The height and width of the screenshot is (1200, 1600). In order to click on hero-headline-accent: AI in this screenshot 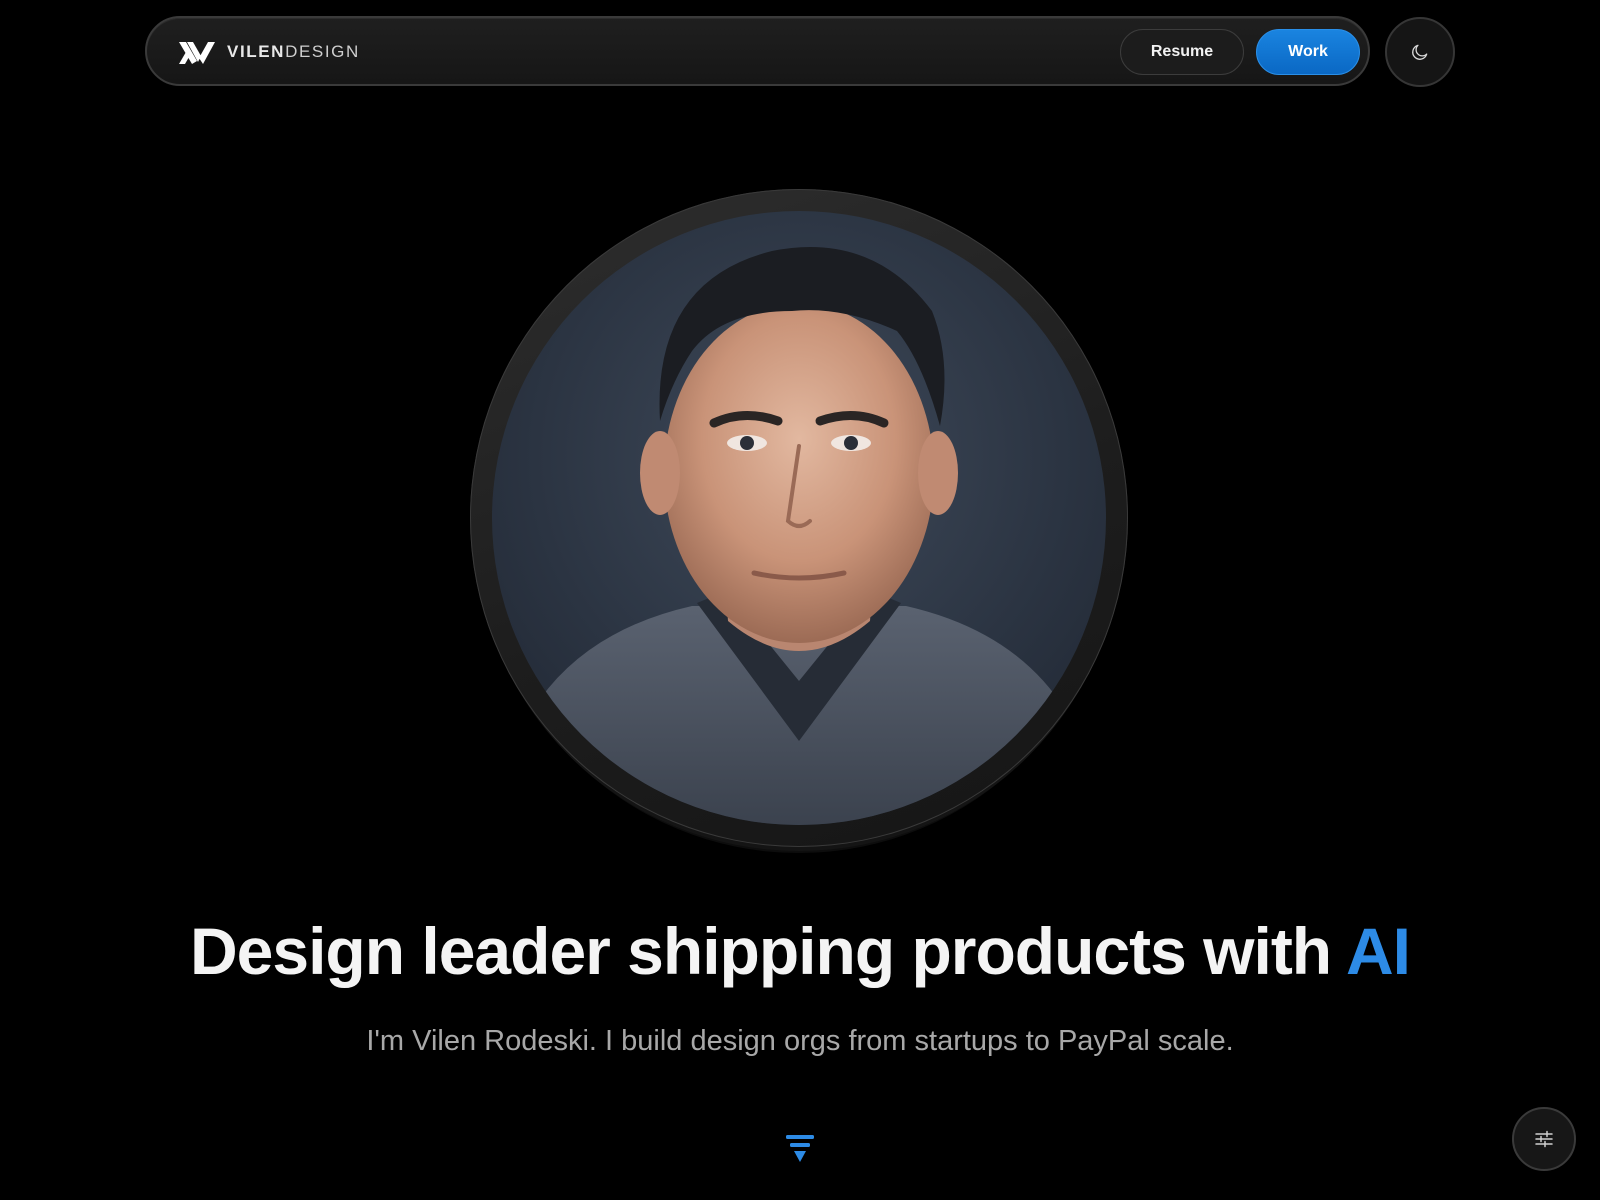, I will do `click(1378, 951)`.